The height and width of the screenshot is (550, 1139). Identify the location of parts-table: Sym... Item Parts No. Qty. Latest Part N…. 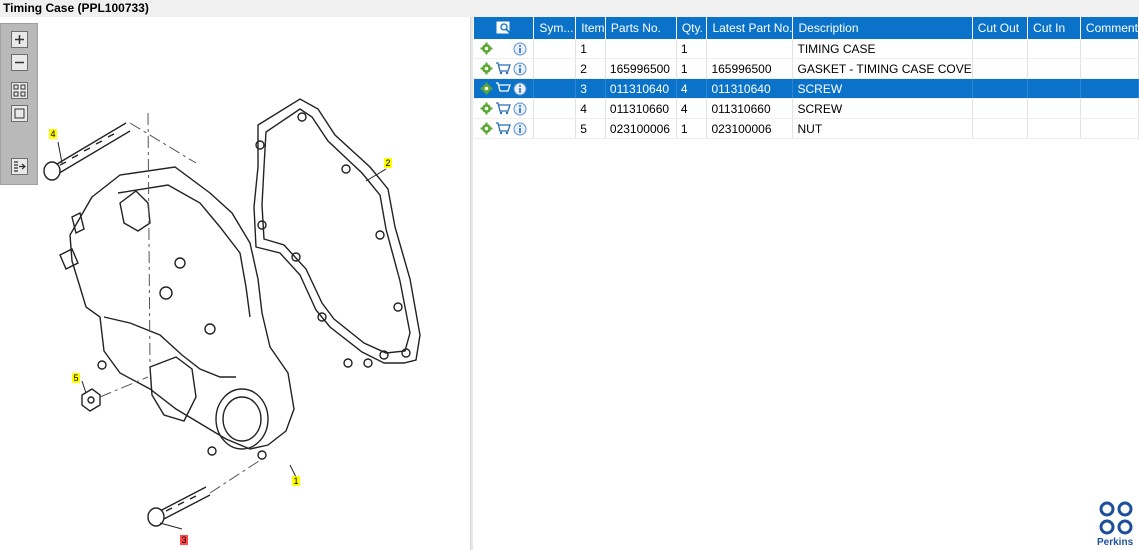
(806, 78).